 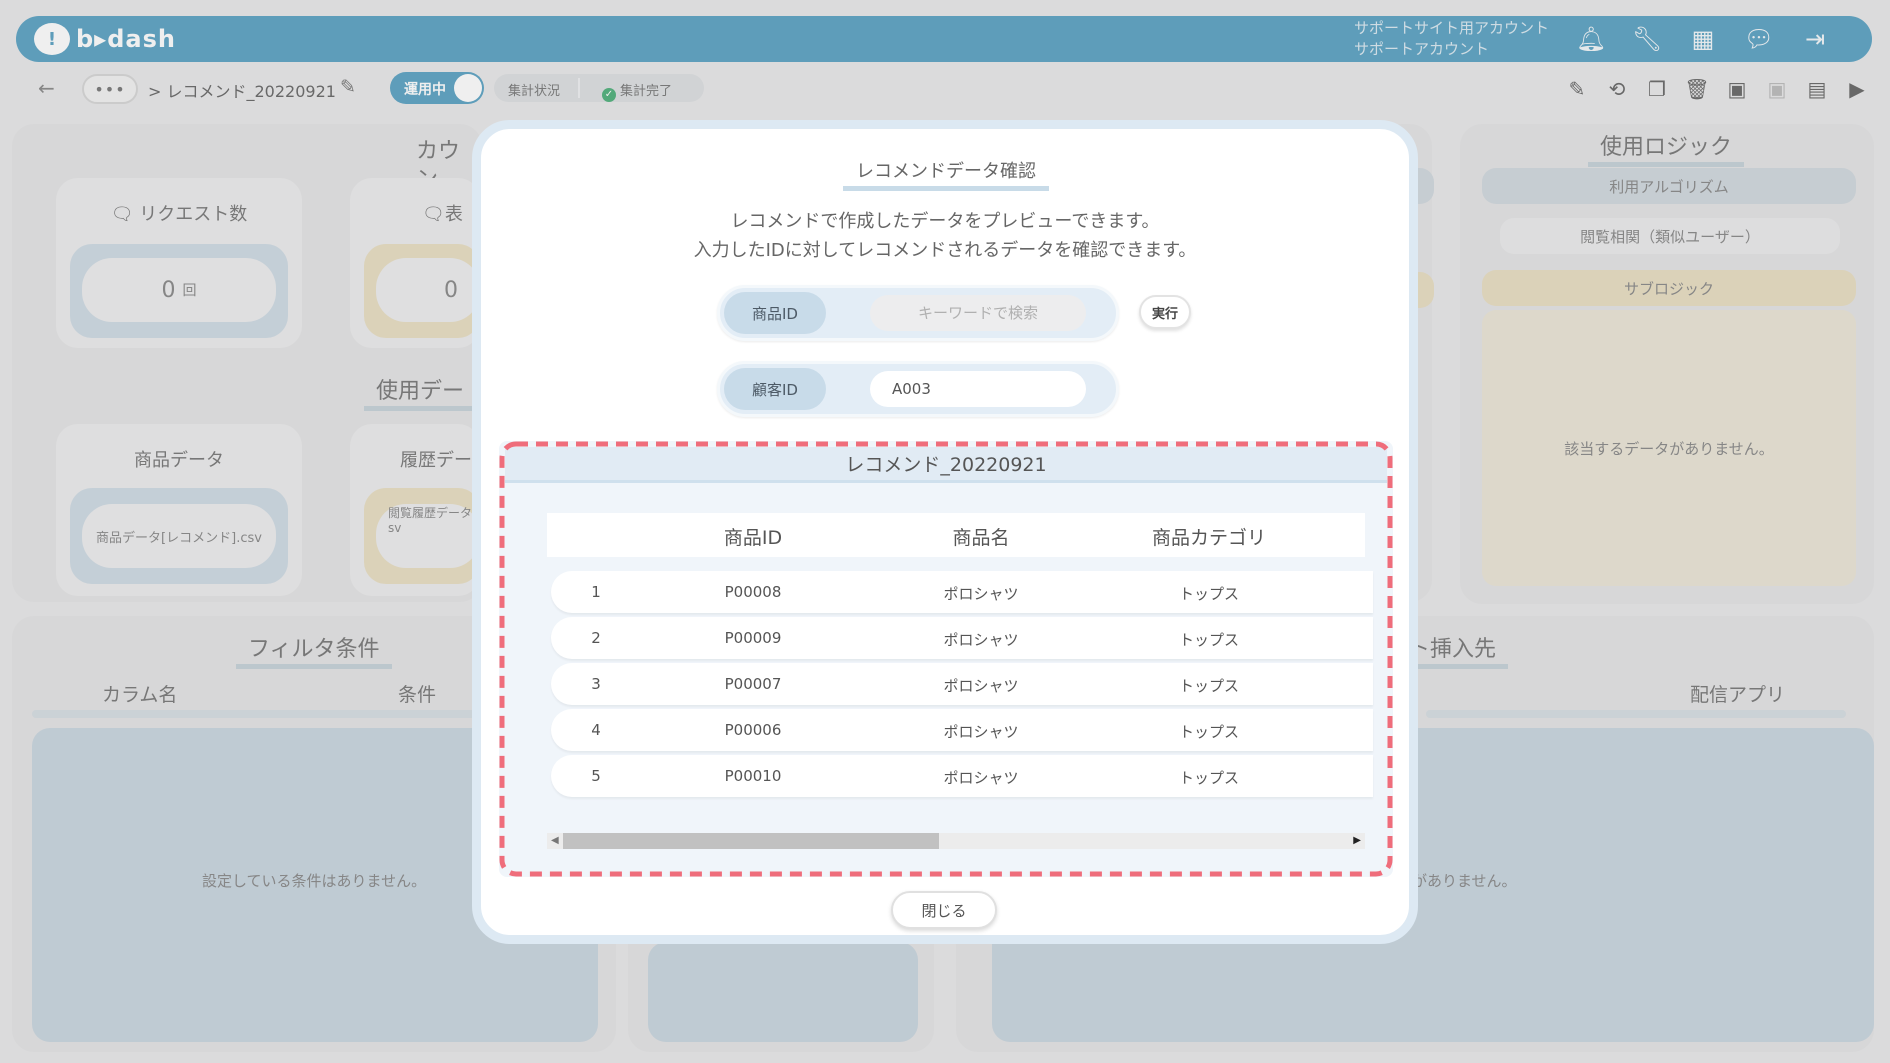 I want to click on close-button: 閉じる, so click(x=944, y=910).